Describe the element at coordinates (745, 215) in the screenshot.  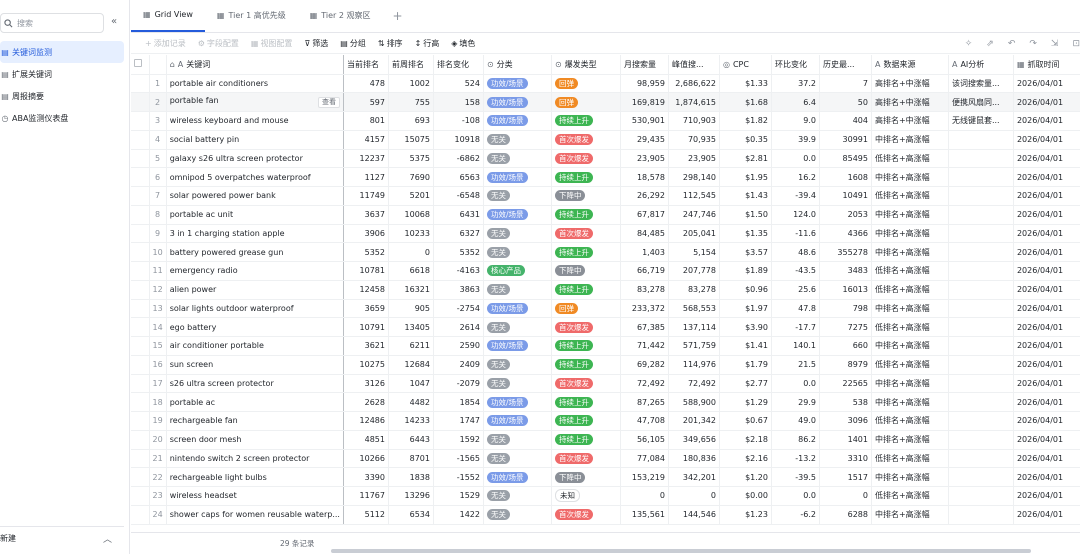
I see `cell-cpc: $1.50` at that location.